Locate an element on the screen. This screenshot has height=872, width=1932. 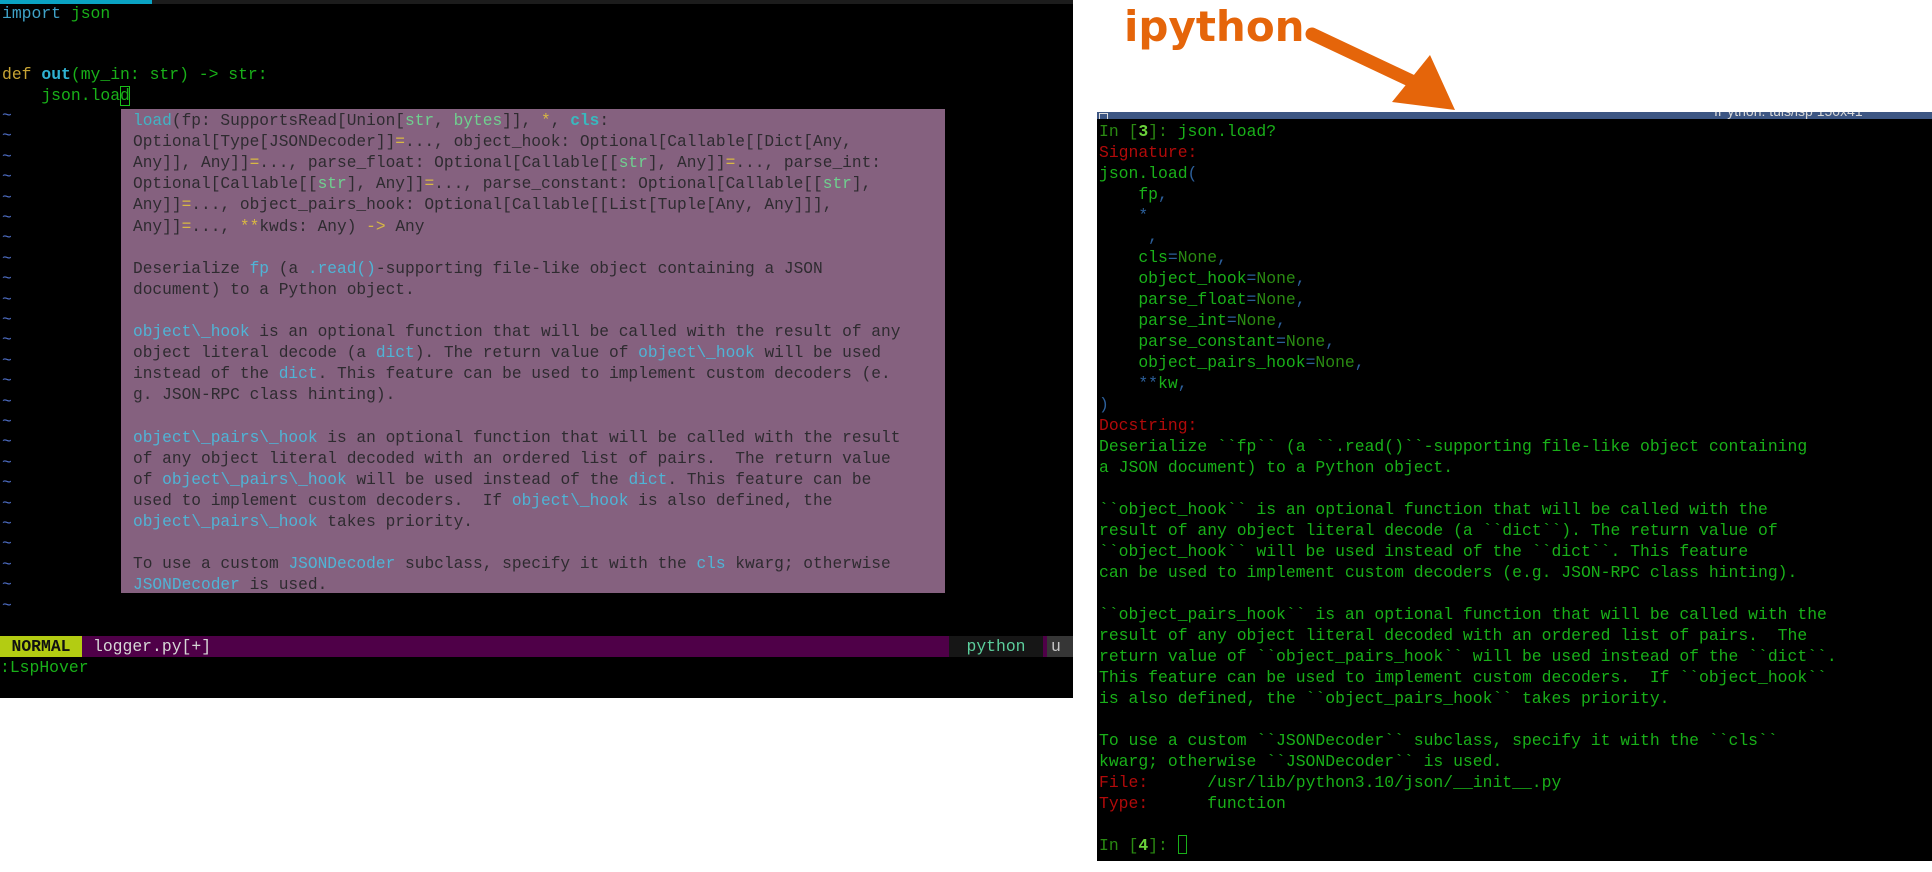
text-segment: out is located at coordinates (56, 75).